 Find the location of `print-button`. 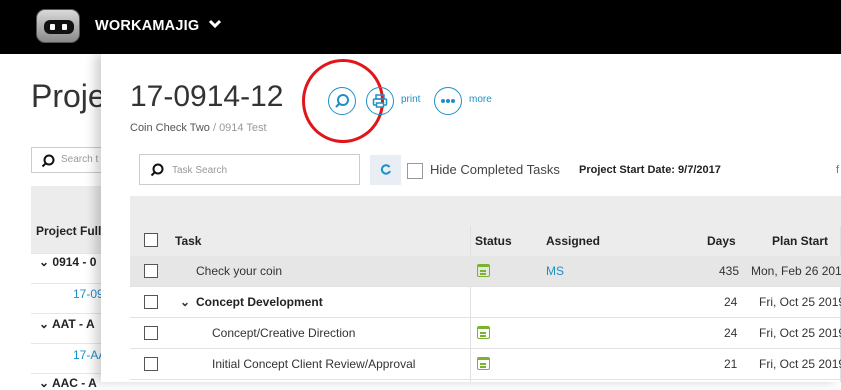

print-button is located at coordinates (380, 101).